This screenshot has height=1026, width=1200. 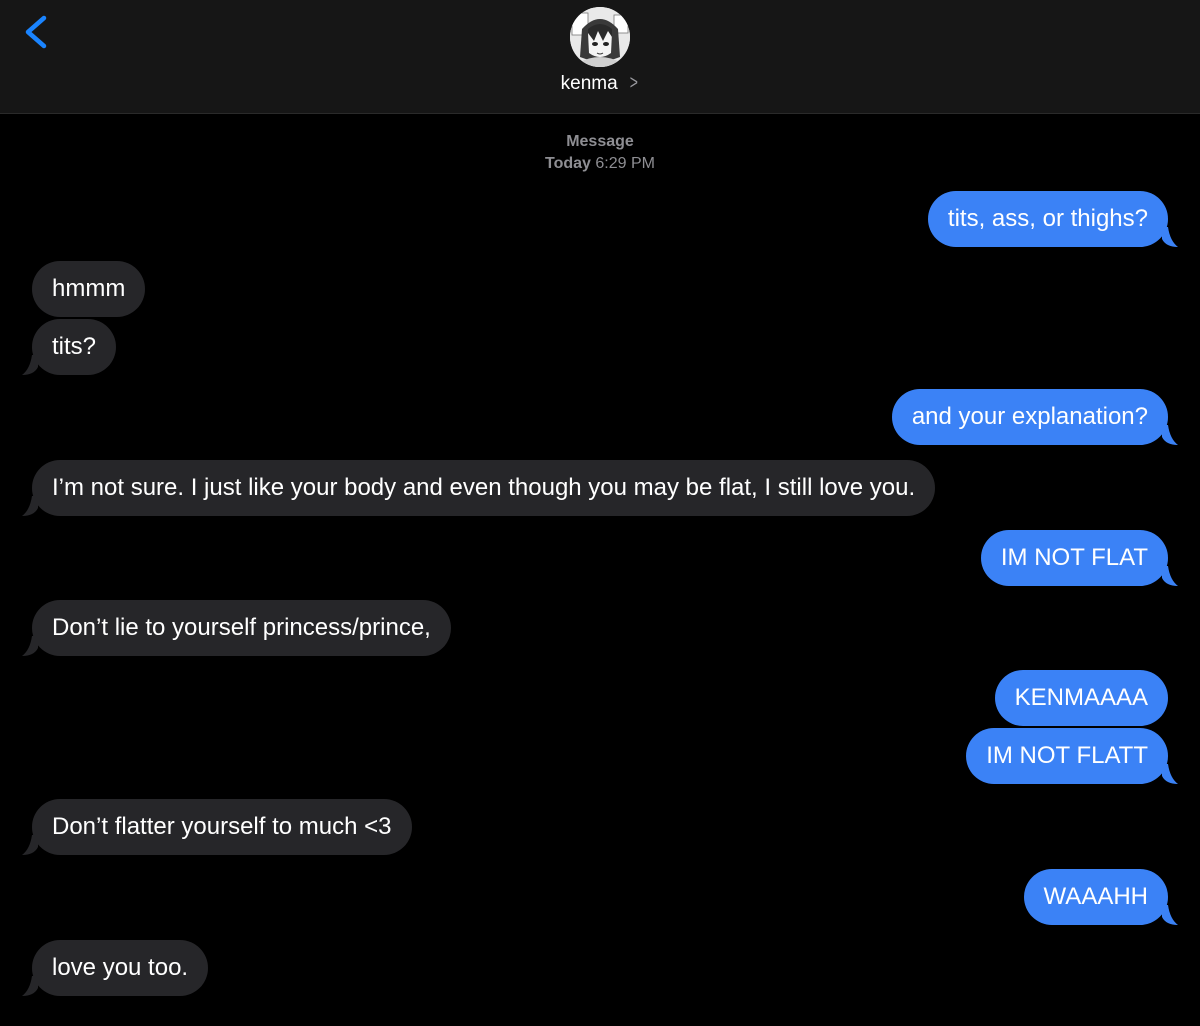 I want to click on message-bubble-sent: tits, ass, or thighs?, so click(x=1047, y=219).